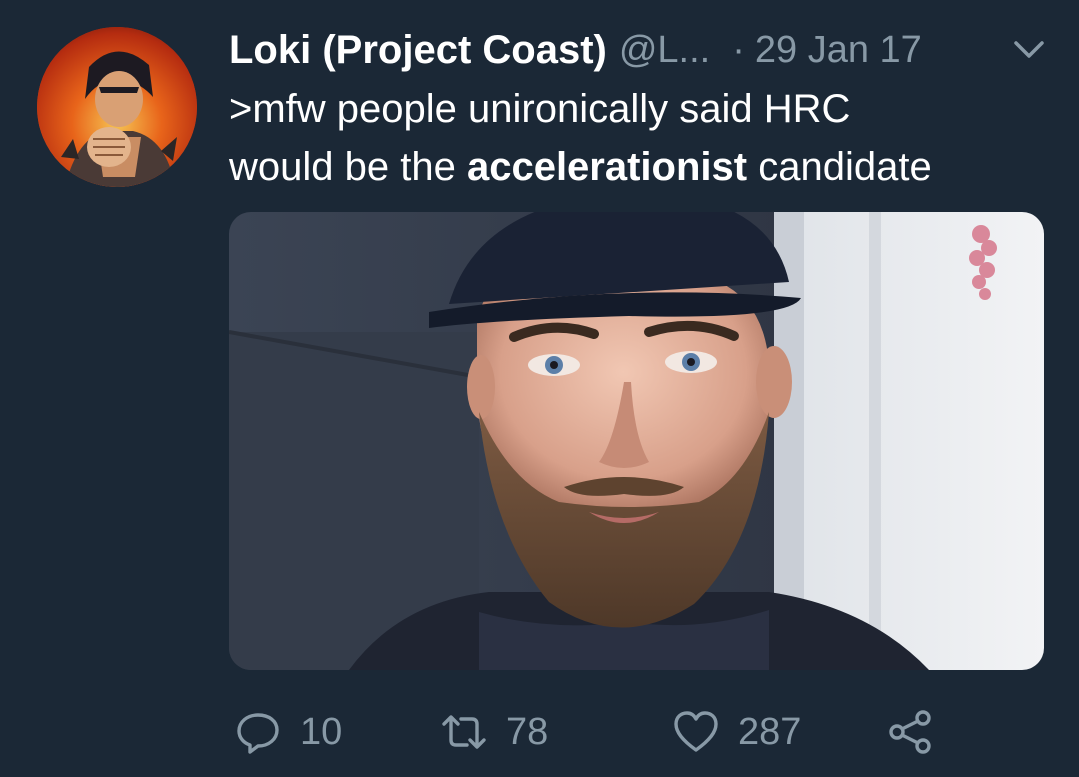 The width and height of the screenshot is (1079, 777). I want to click on like-button: 287, so click(736, 732).